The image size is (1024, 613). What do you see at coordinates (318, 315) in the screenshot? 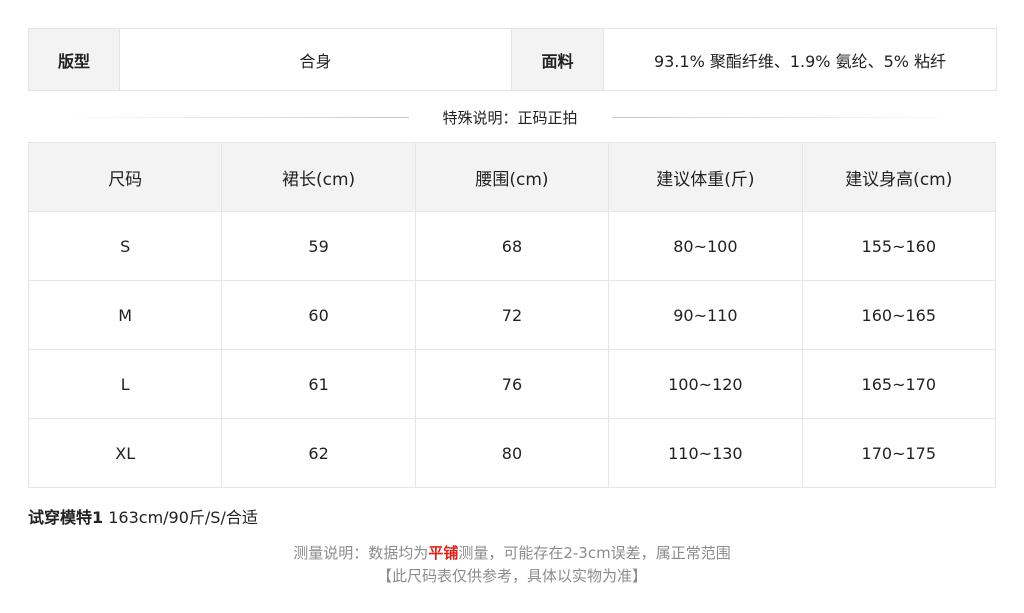
I see `cell-length: 60` at bounding box center [318, 315].